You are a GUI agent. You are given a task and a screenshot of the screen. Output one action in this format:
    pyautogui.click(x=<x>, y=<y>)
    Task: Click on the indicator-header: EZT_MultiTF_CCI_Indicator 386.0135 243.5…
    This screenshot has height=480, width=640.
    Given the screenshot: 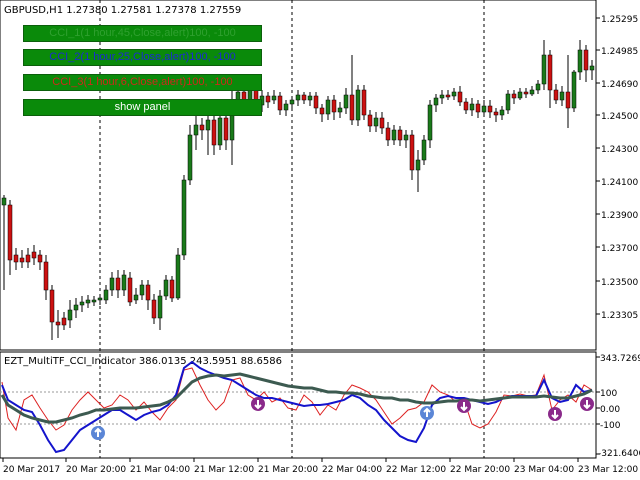 What is the action you would take?
    pyautogui.click(x=143, y=361)
    